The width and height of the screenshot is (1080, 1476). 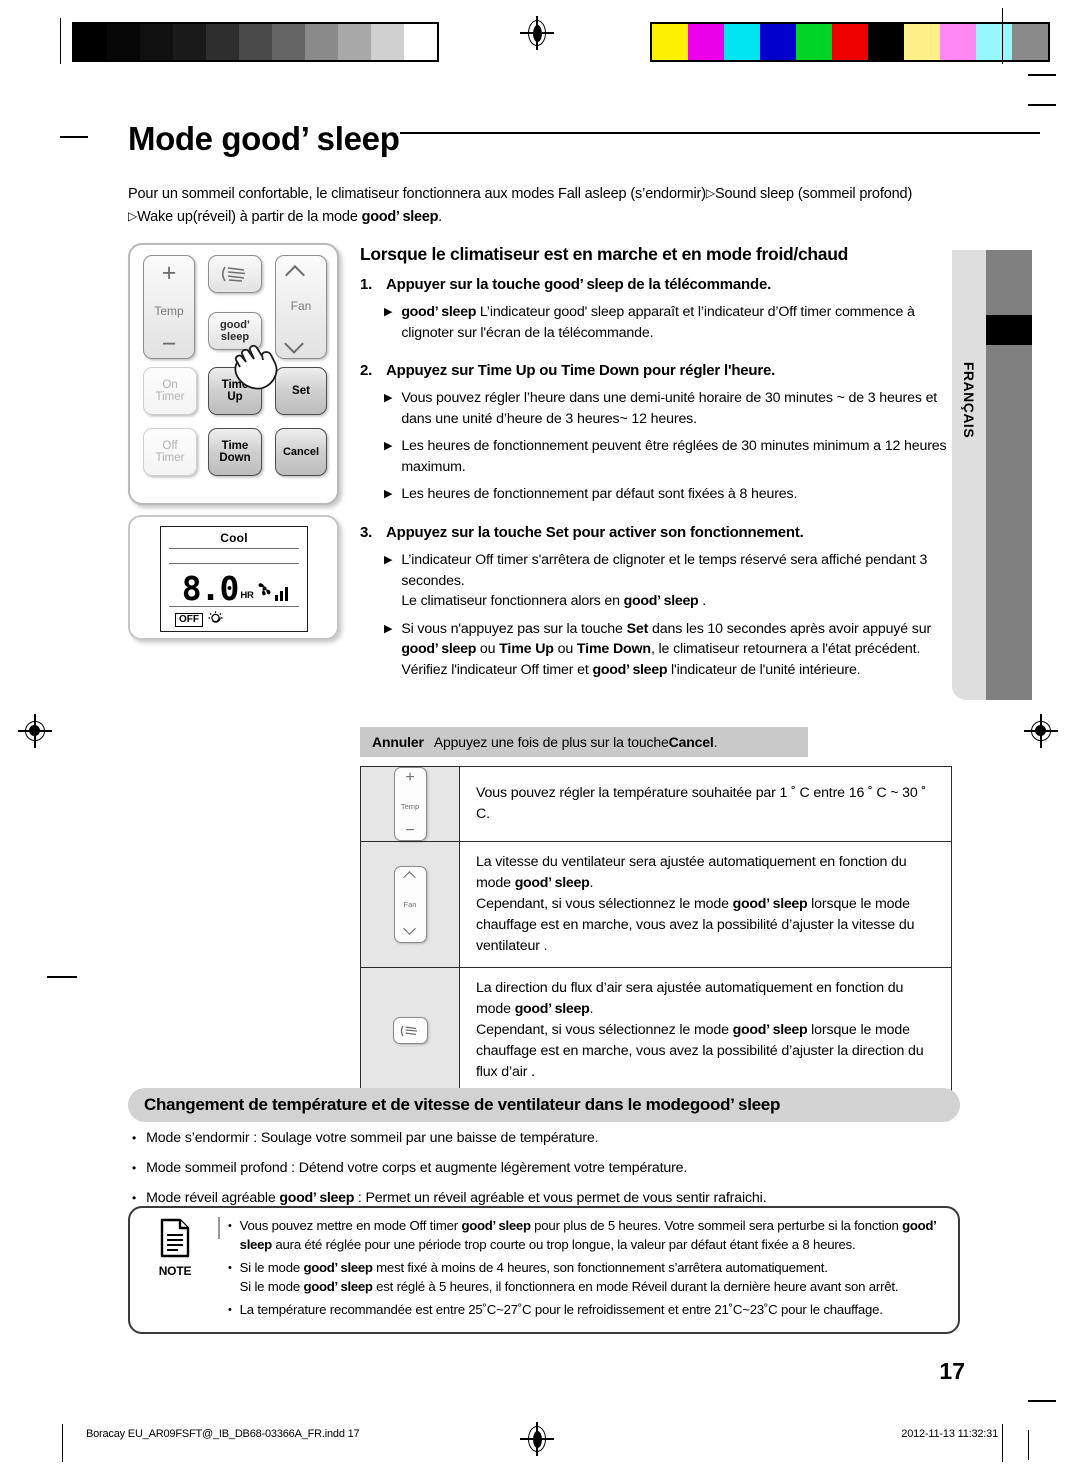 I want to click on lcd-screen: Cool 8.0 HR OFF, so click(x=234, y=579).